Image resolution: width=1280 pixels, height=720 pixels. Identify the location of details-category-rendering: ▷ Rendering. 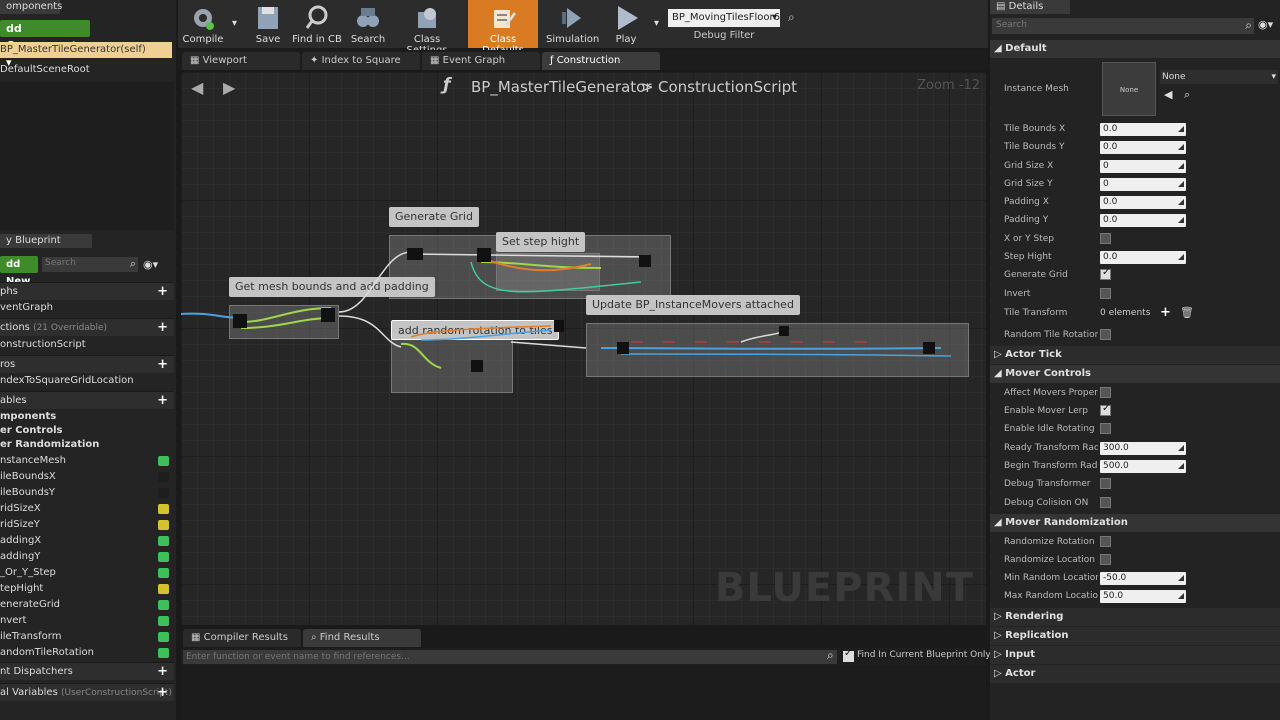
(1135, 617).